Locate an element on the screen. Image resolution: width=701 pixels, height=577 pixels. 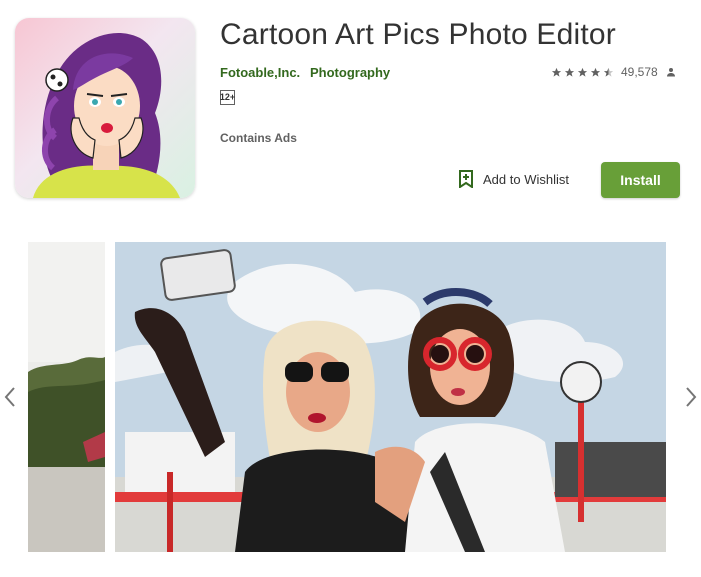
app-title: Cartoon Art Pics Photo Editor is located at coordinates (418, 34).